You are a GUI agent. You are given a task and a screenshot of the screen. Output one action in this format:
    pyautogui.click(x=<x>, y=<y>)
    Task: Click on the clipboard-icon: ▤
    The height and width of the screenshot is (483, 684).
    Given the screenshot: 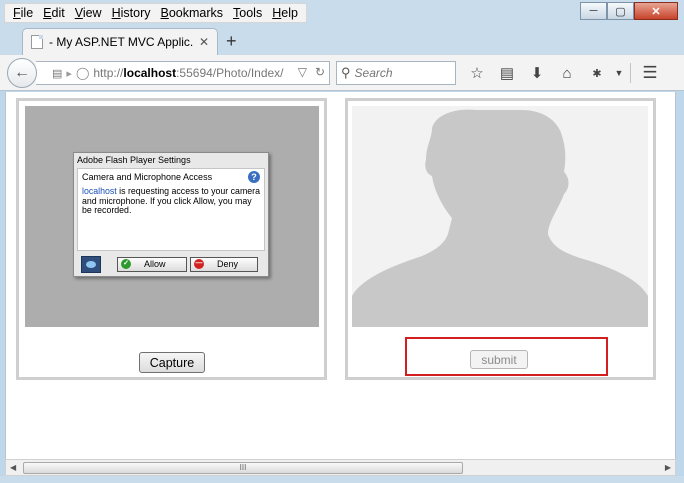 What is the action you would take?
    pyautogui.click(x=507, y=73)
    